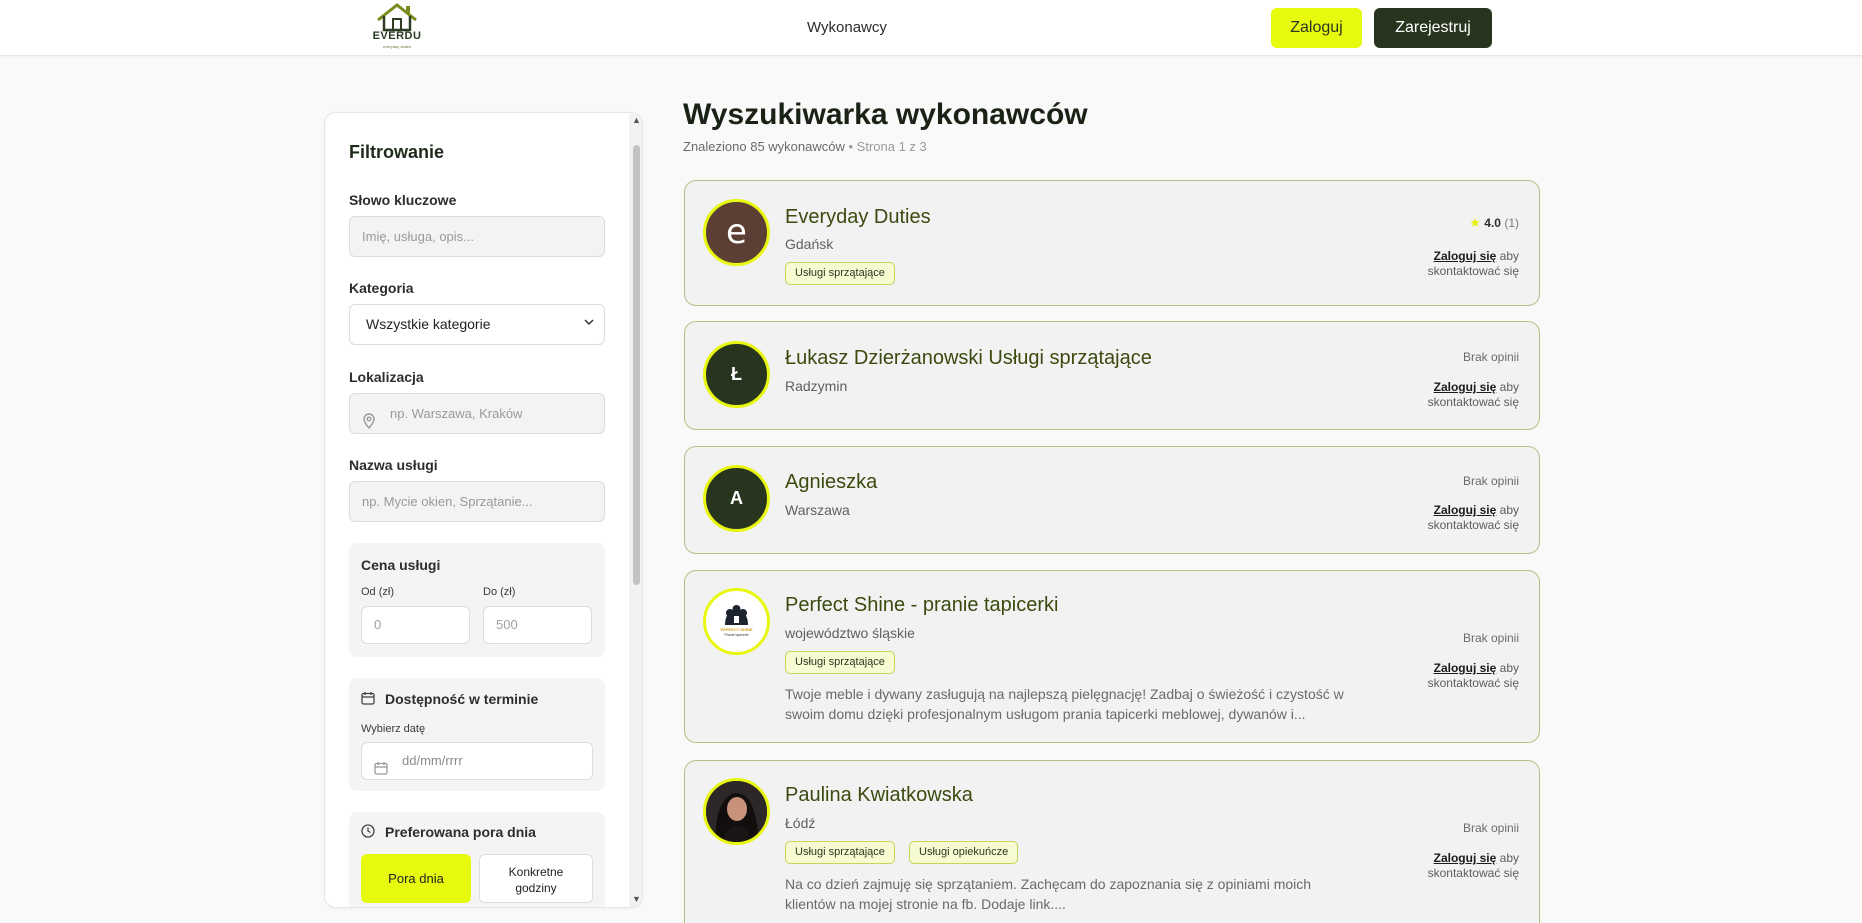  I want to click on date-input: dd/mm/rrrr, so click(477, 761).